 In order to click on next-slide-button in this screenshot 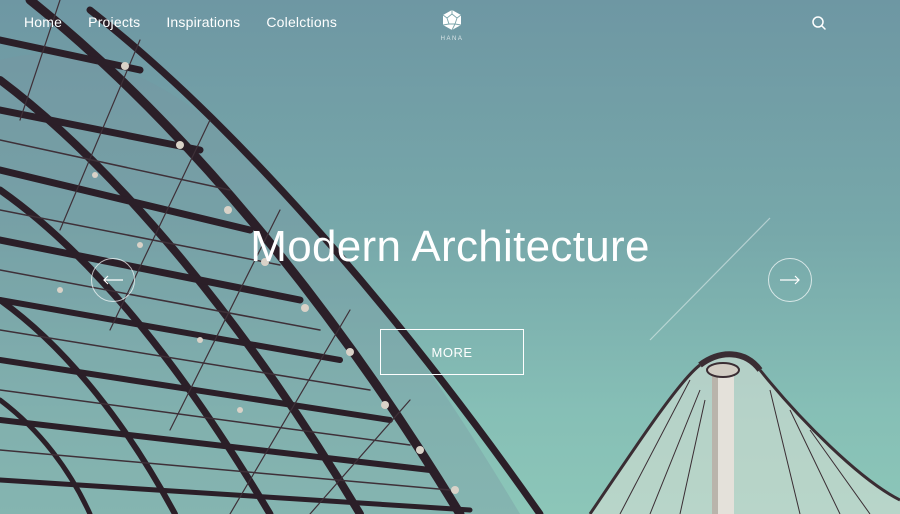, I will do `click(790, 280)`.